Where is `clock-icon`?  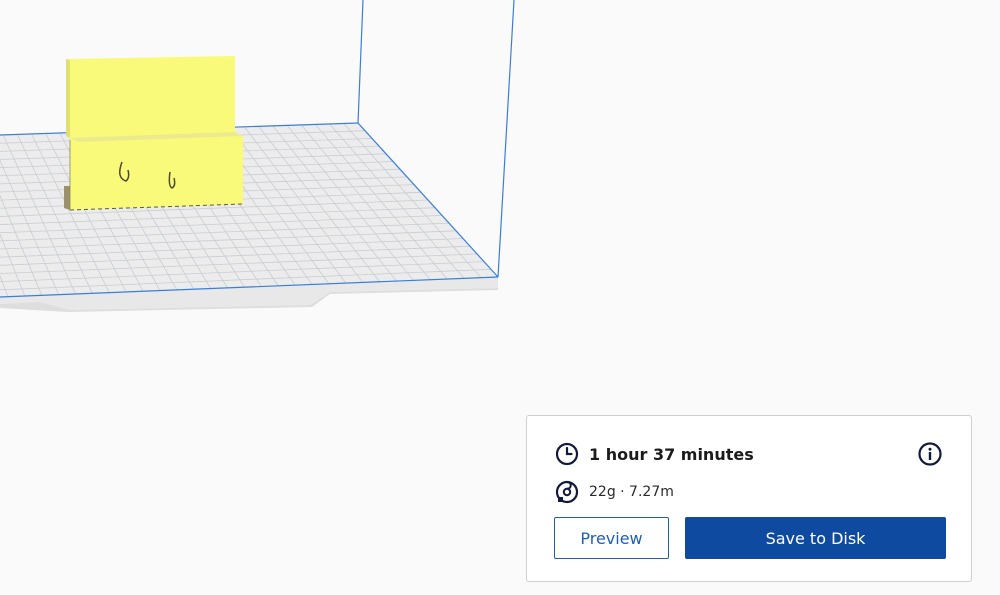 clock-icon is located at coordinates (567, 454).